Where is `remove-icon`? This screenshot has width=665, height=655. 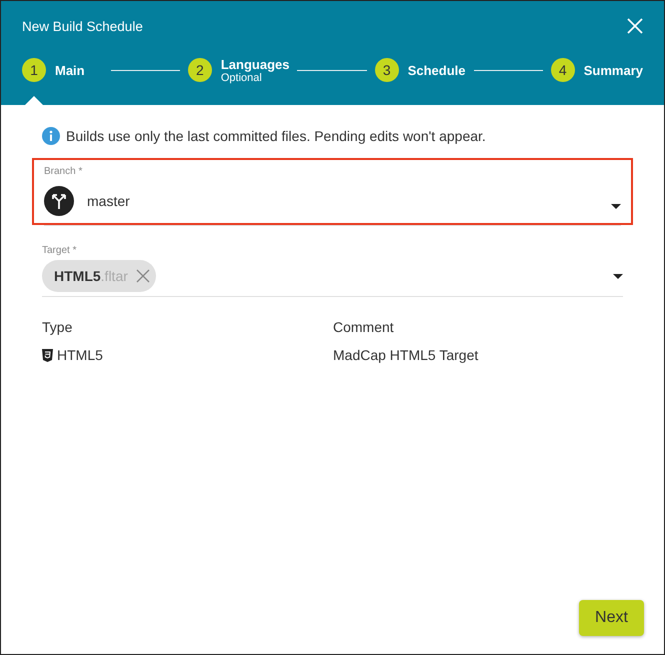 remove-icon is located at coordinates (143, 276).